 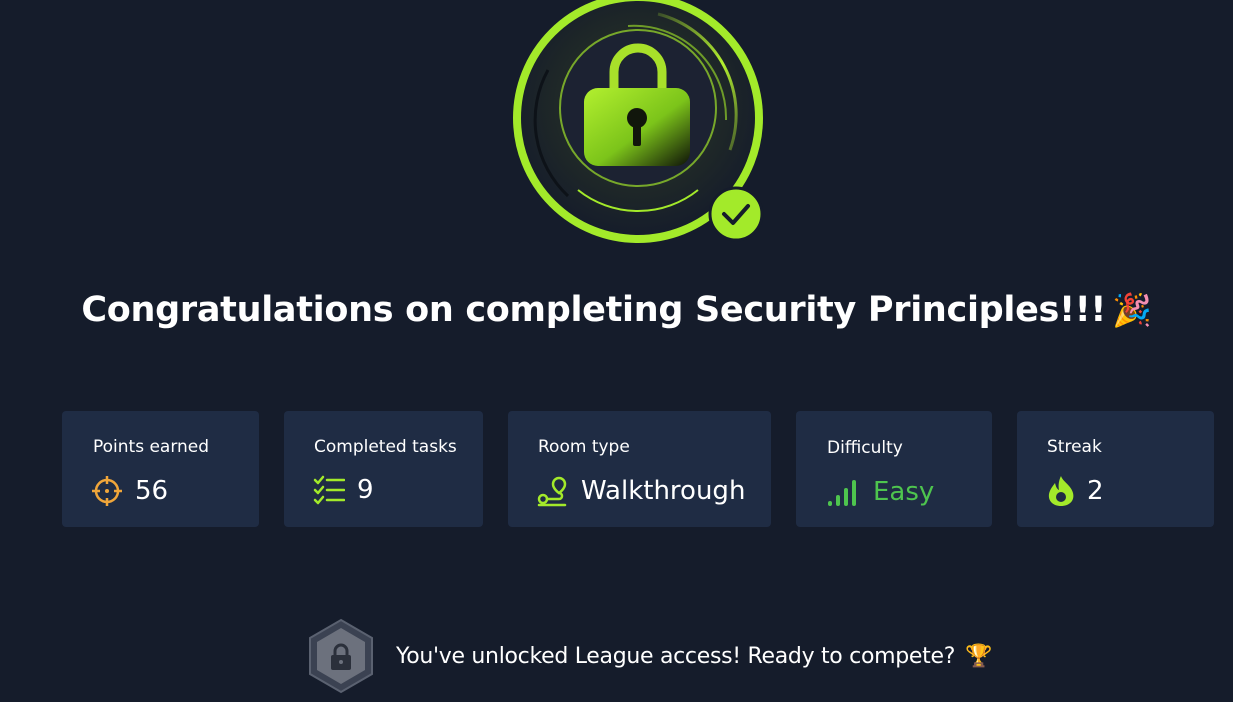 I want to click on streak-value: 2, so click(x=1095, y=491).